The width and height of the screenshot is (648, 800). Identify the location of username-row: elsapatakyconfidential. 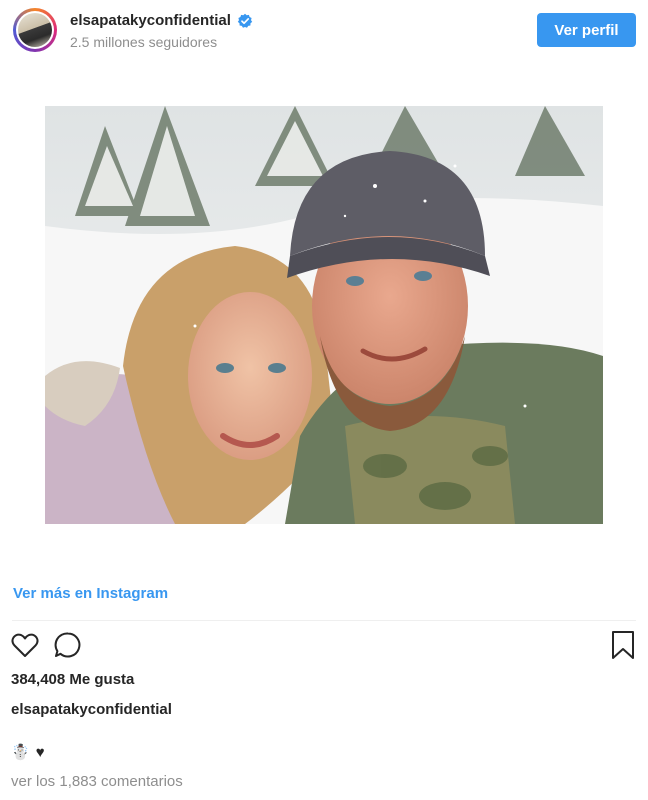
(161, 20).